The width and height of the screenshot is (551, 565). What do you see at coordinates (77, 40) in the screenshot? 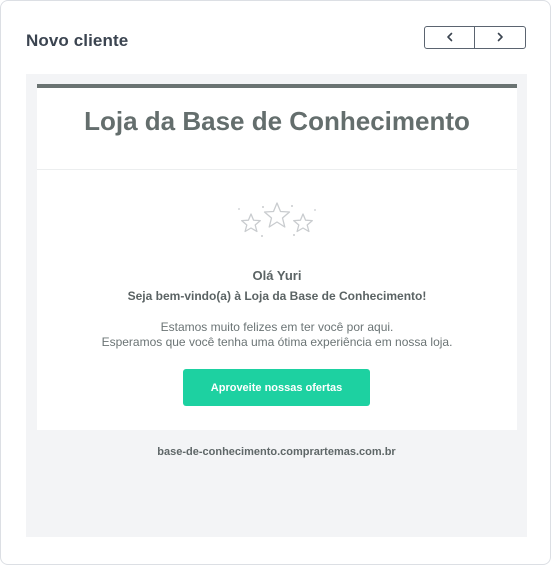
I see `card-title: Novo cliente` at bounding box center [77, 40].